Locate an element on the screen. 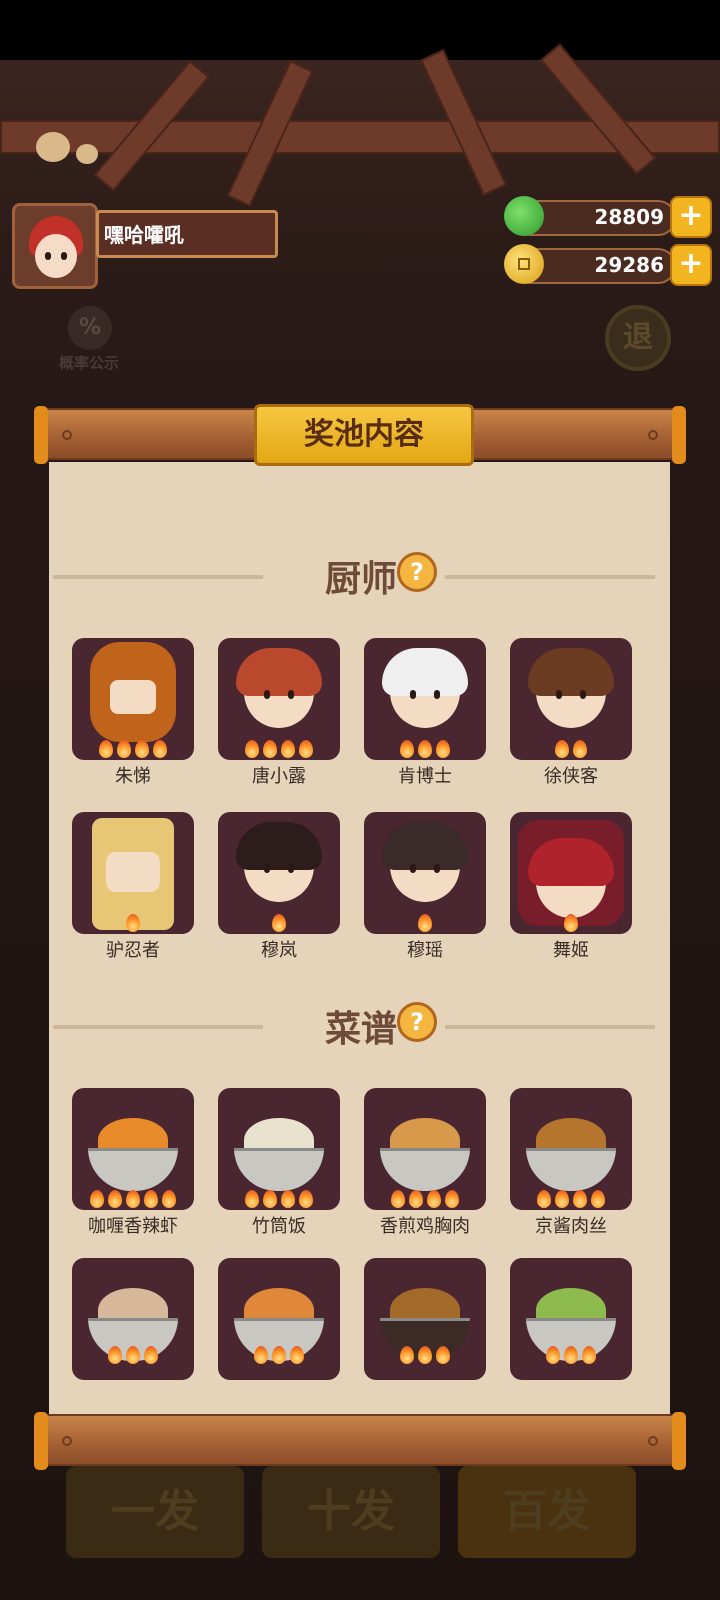 The width and height of the screenshot is (720, 1600). chef-name: 朱悌 is located at coordinates (133, 776).